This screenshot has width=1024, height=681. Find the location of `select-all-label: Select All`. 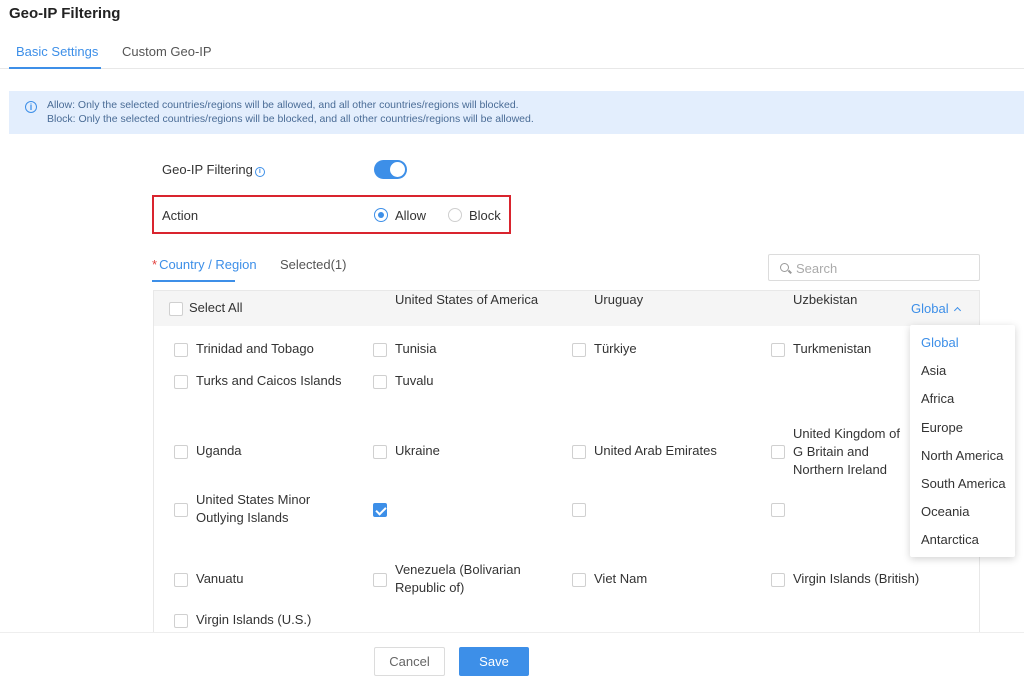

select-all-label: Select All is located at coordinates (215, 308).